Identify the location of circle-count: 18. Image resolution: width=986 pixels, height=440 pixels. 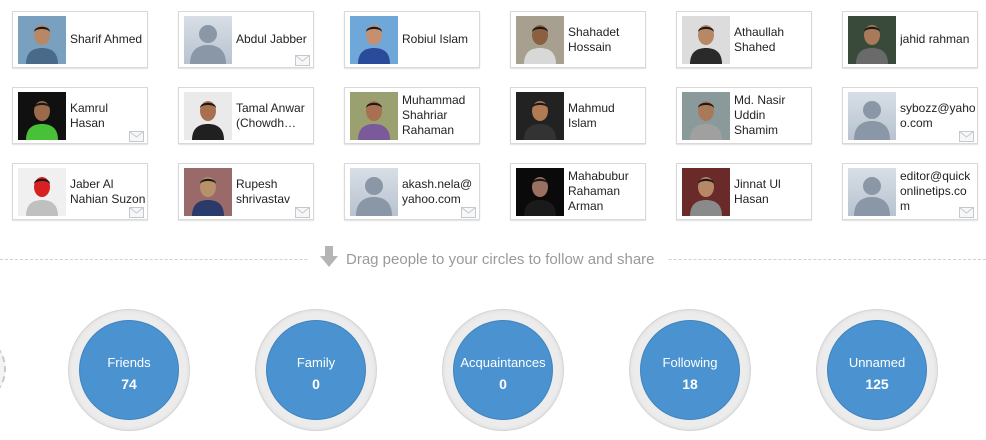
(690, 384).